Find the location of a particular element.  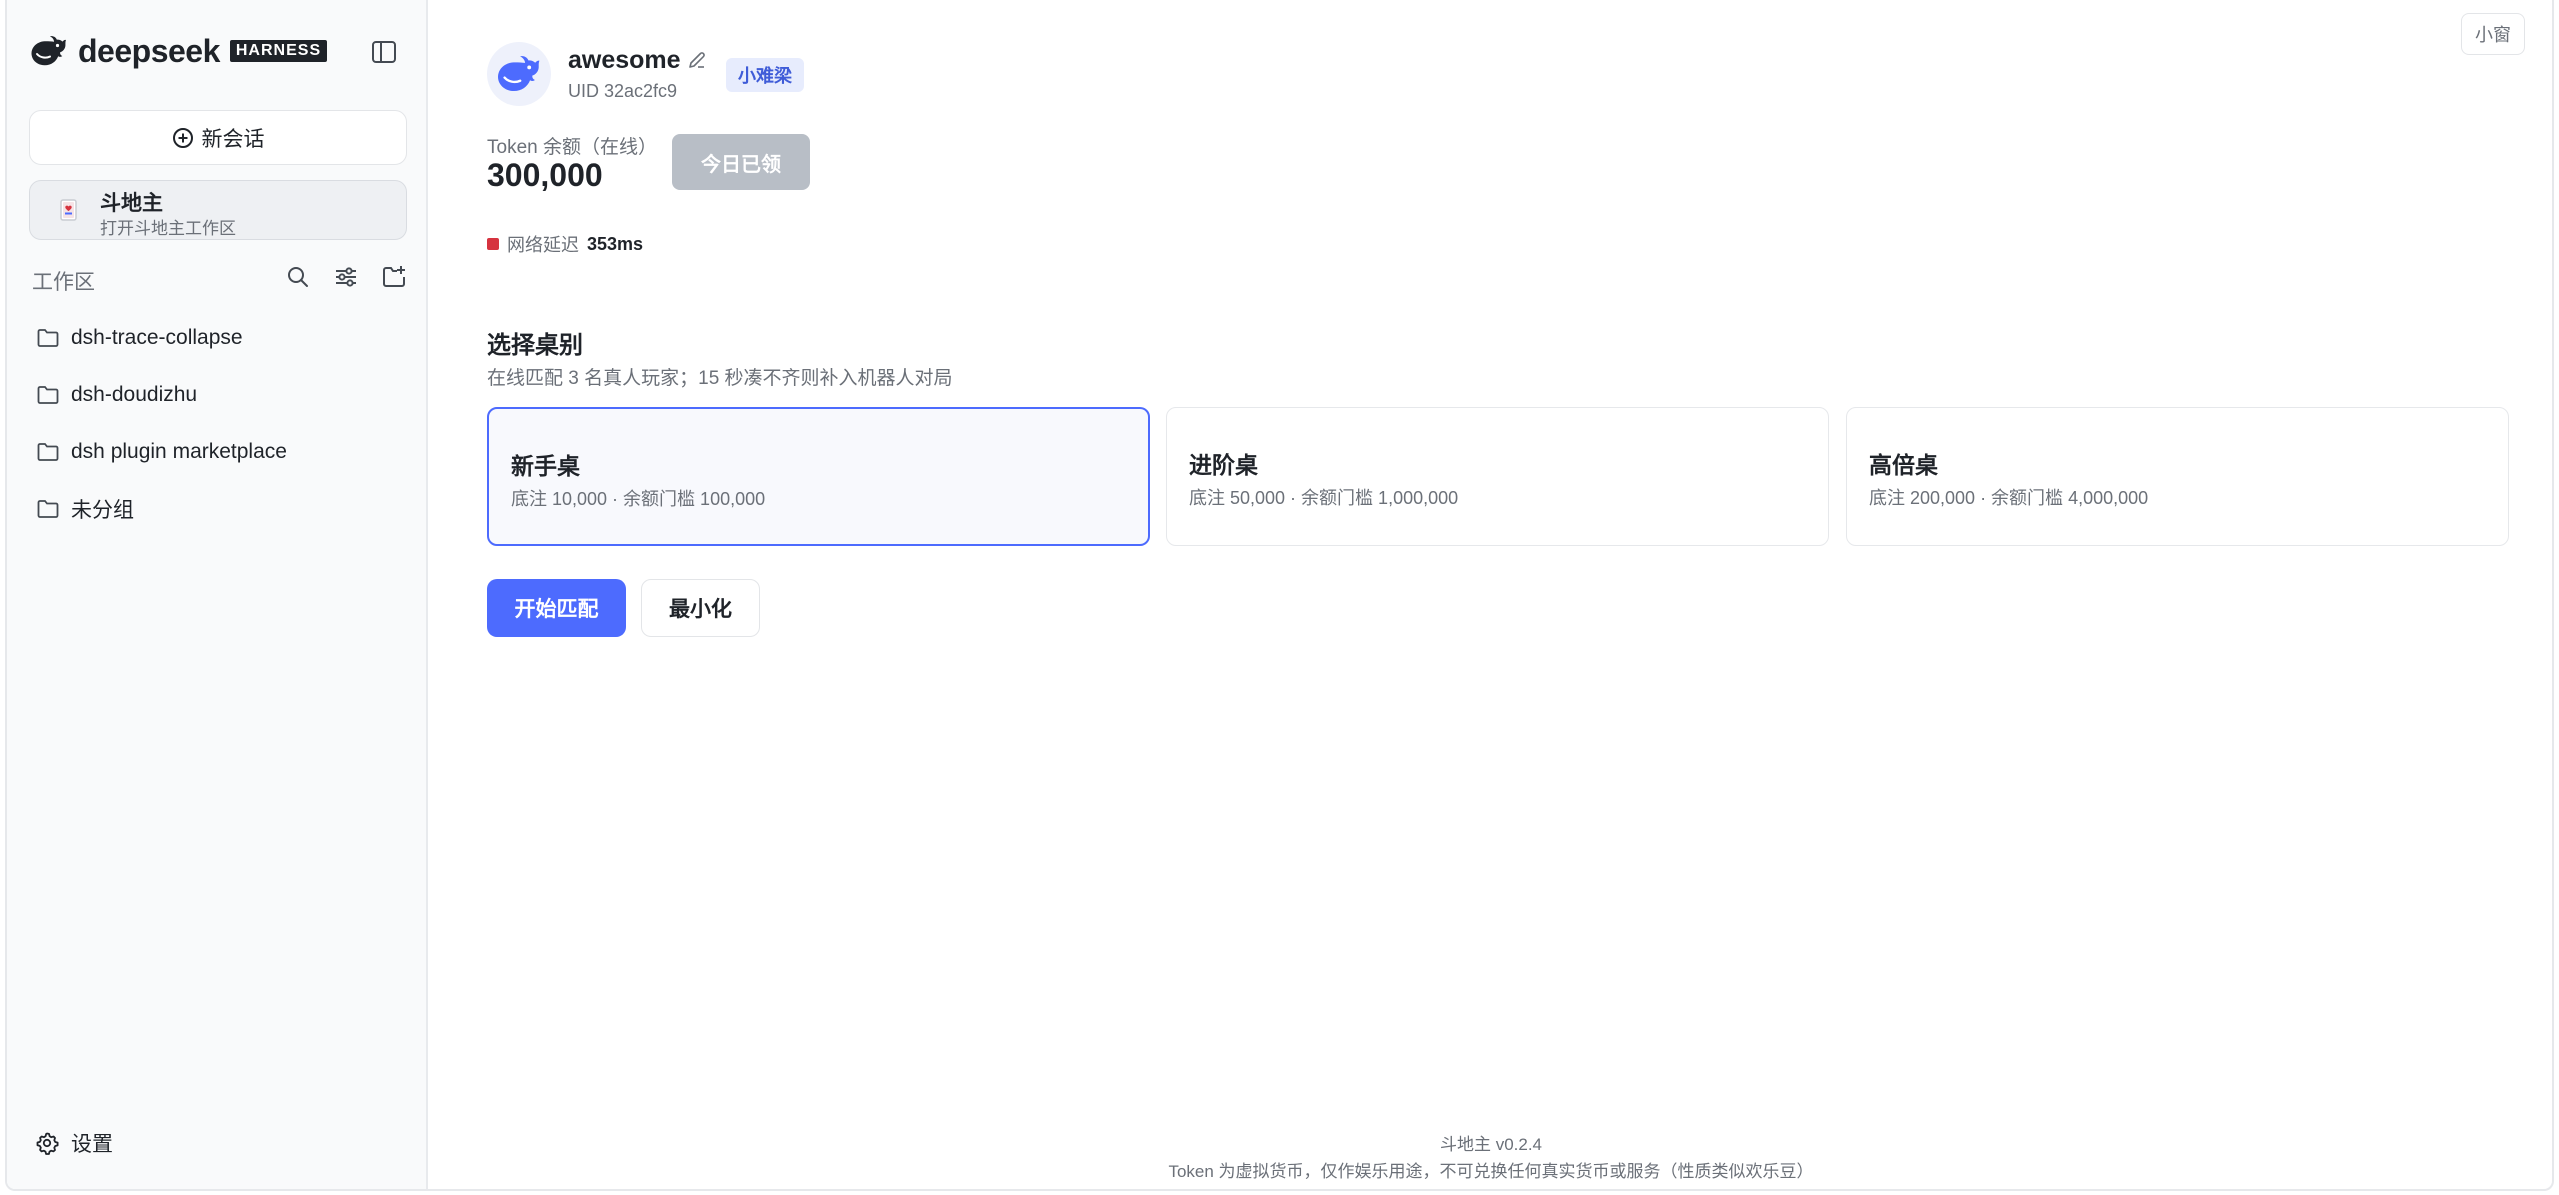

folder-item: 未分组 is located at coordinates (85, 509).